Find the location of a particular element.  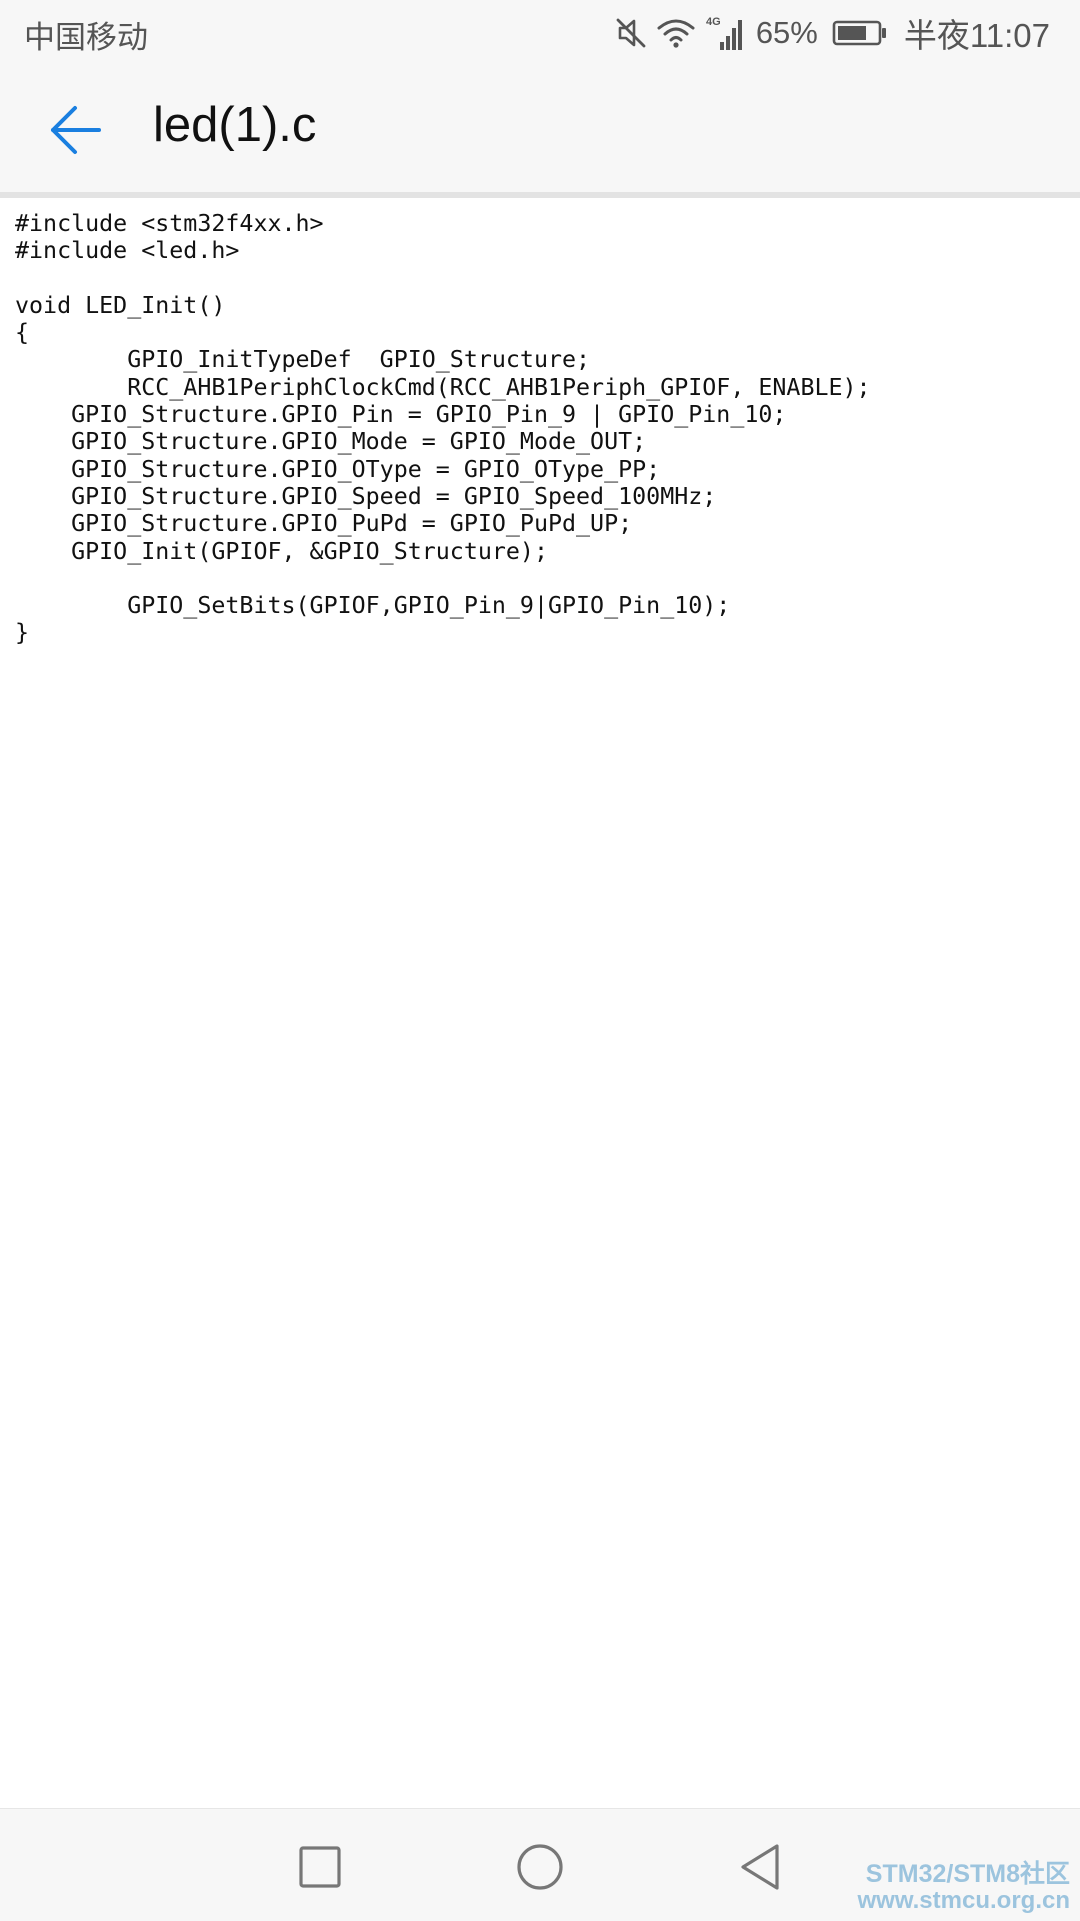

wifi-icon is located at coordinates (676, 33).